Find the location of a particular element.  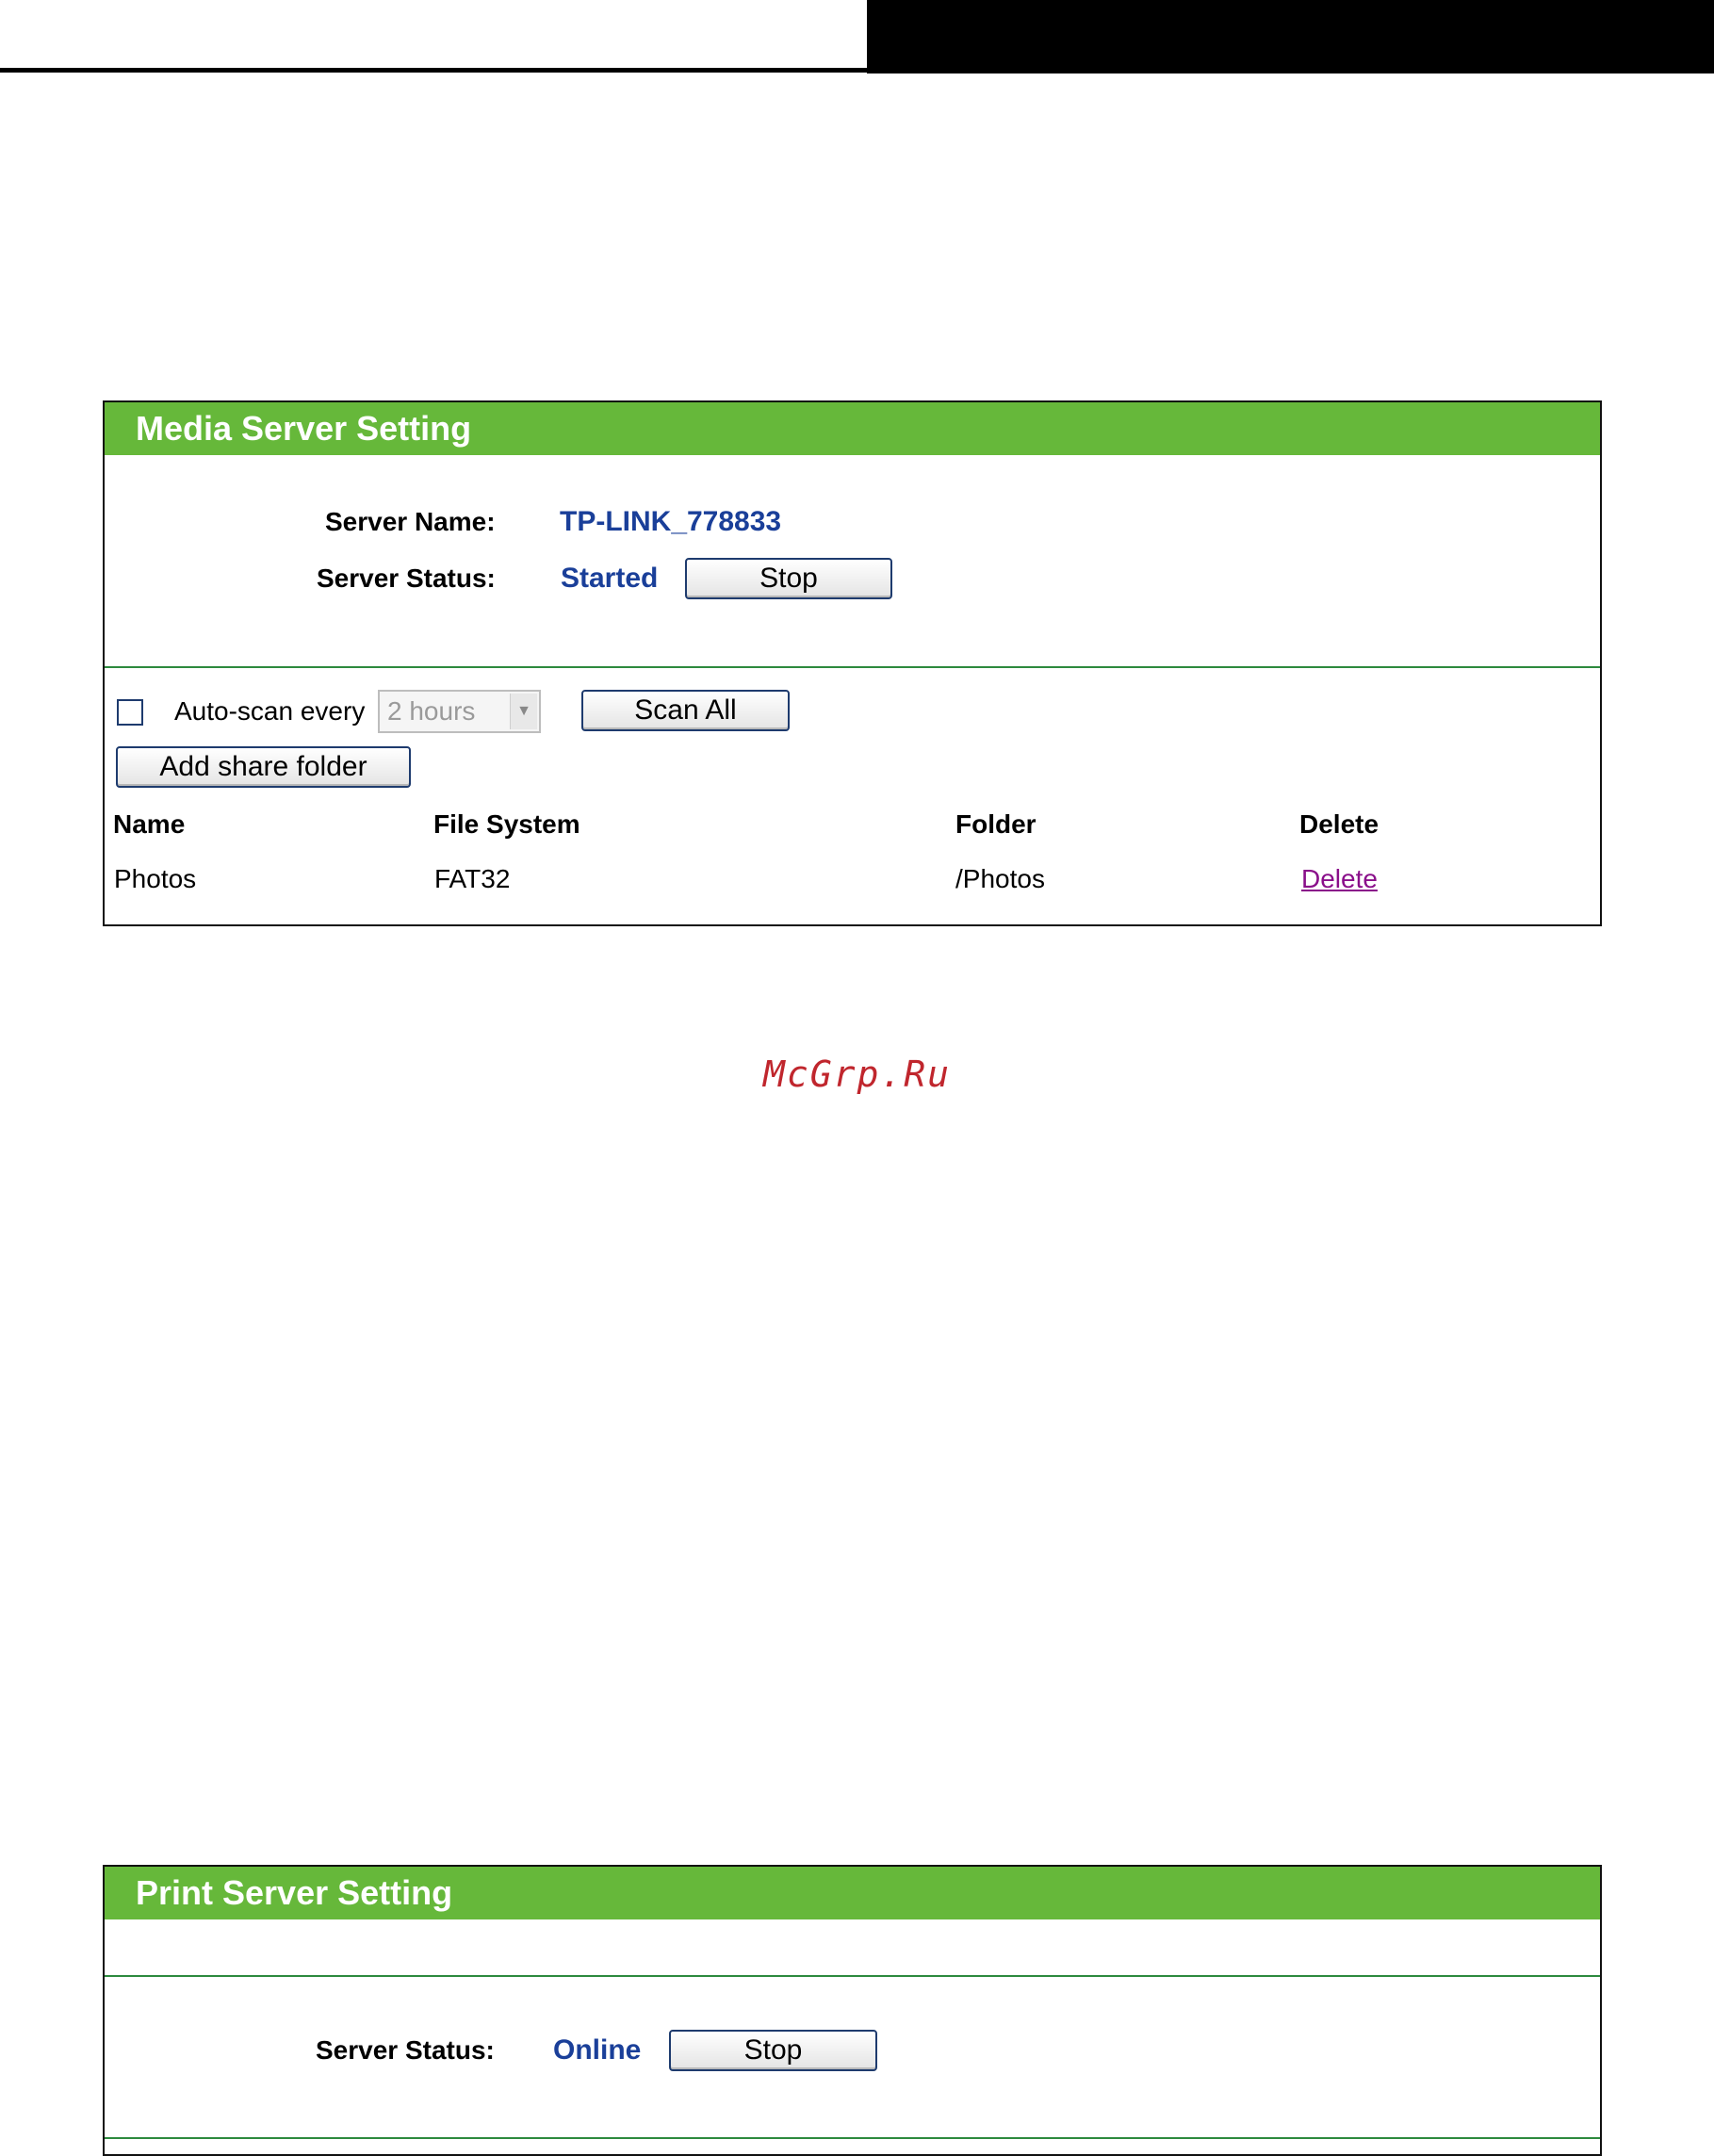

print-server-title: Print Server Setting is located at coordinates (852, 1894).